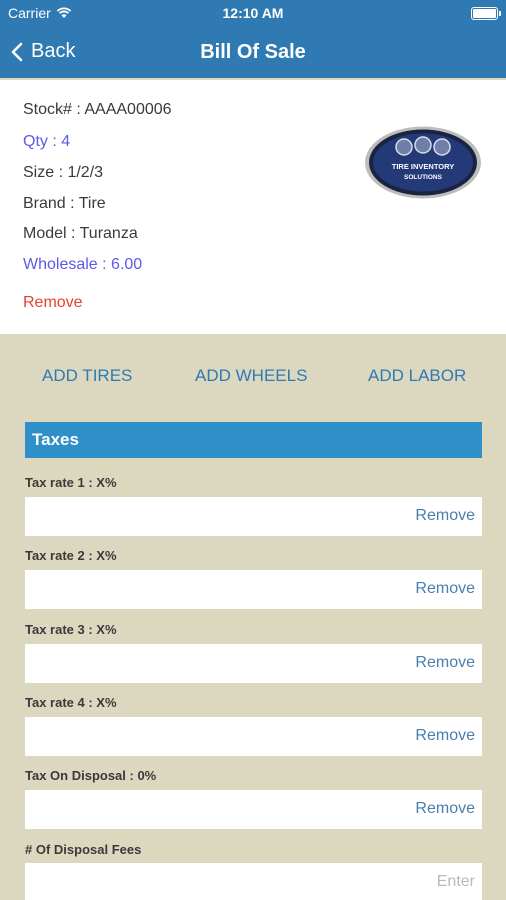  Describe the element at coordinates (53, 303) in the screenshot. I see `remove-item-button: Remove` at that location.